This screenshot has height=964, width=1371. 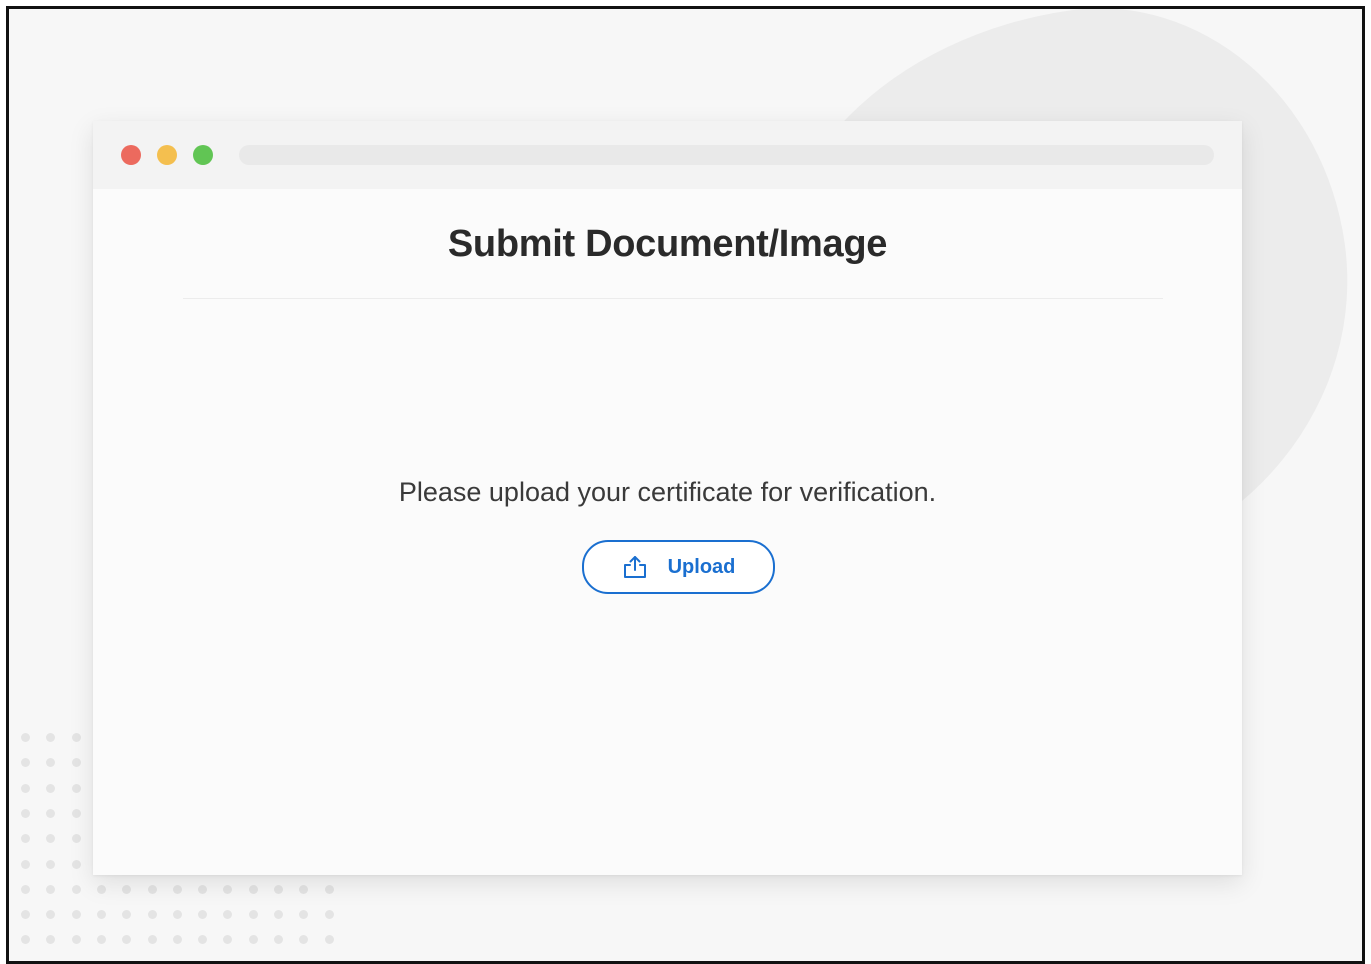 I want to click on minimize-window-button, so click(x=167, y=155).